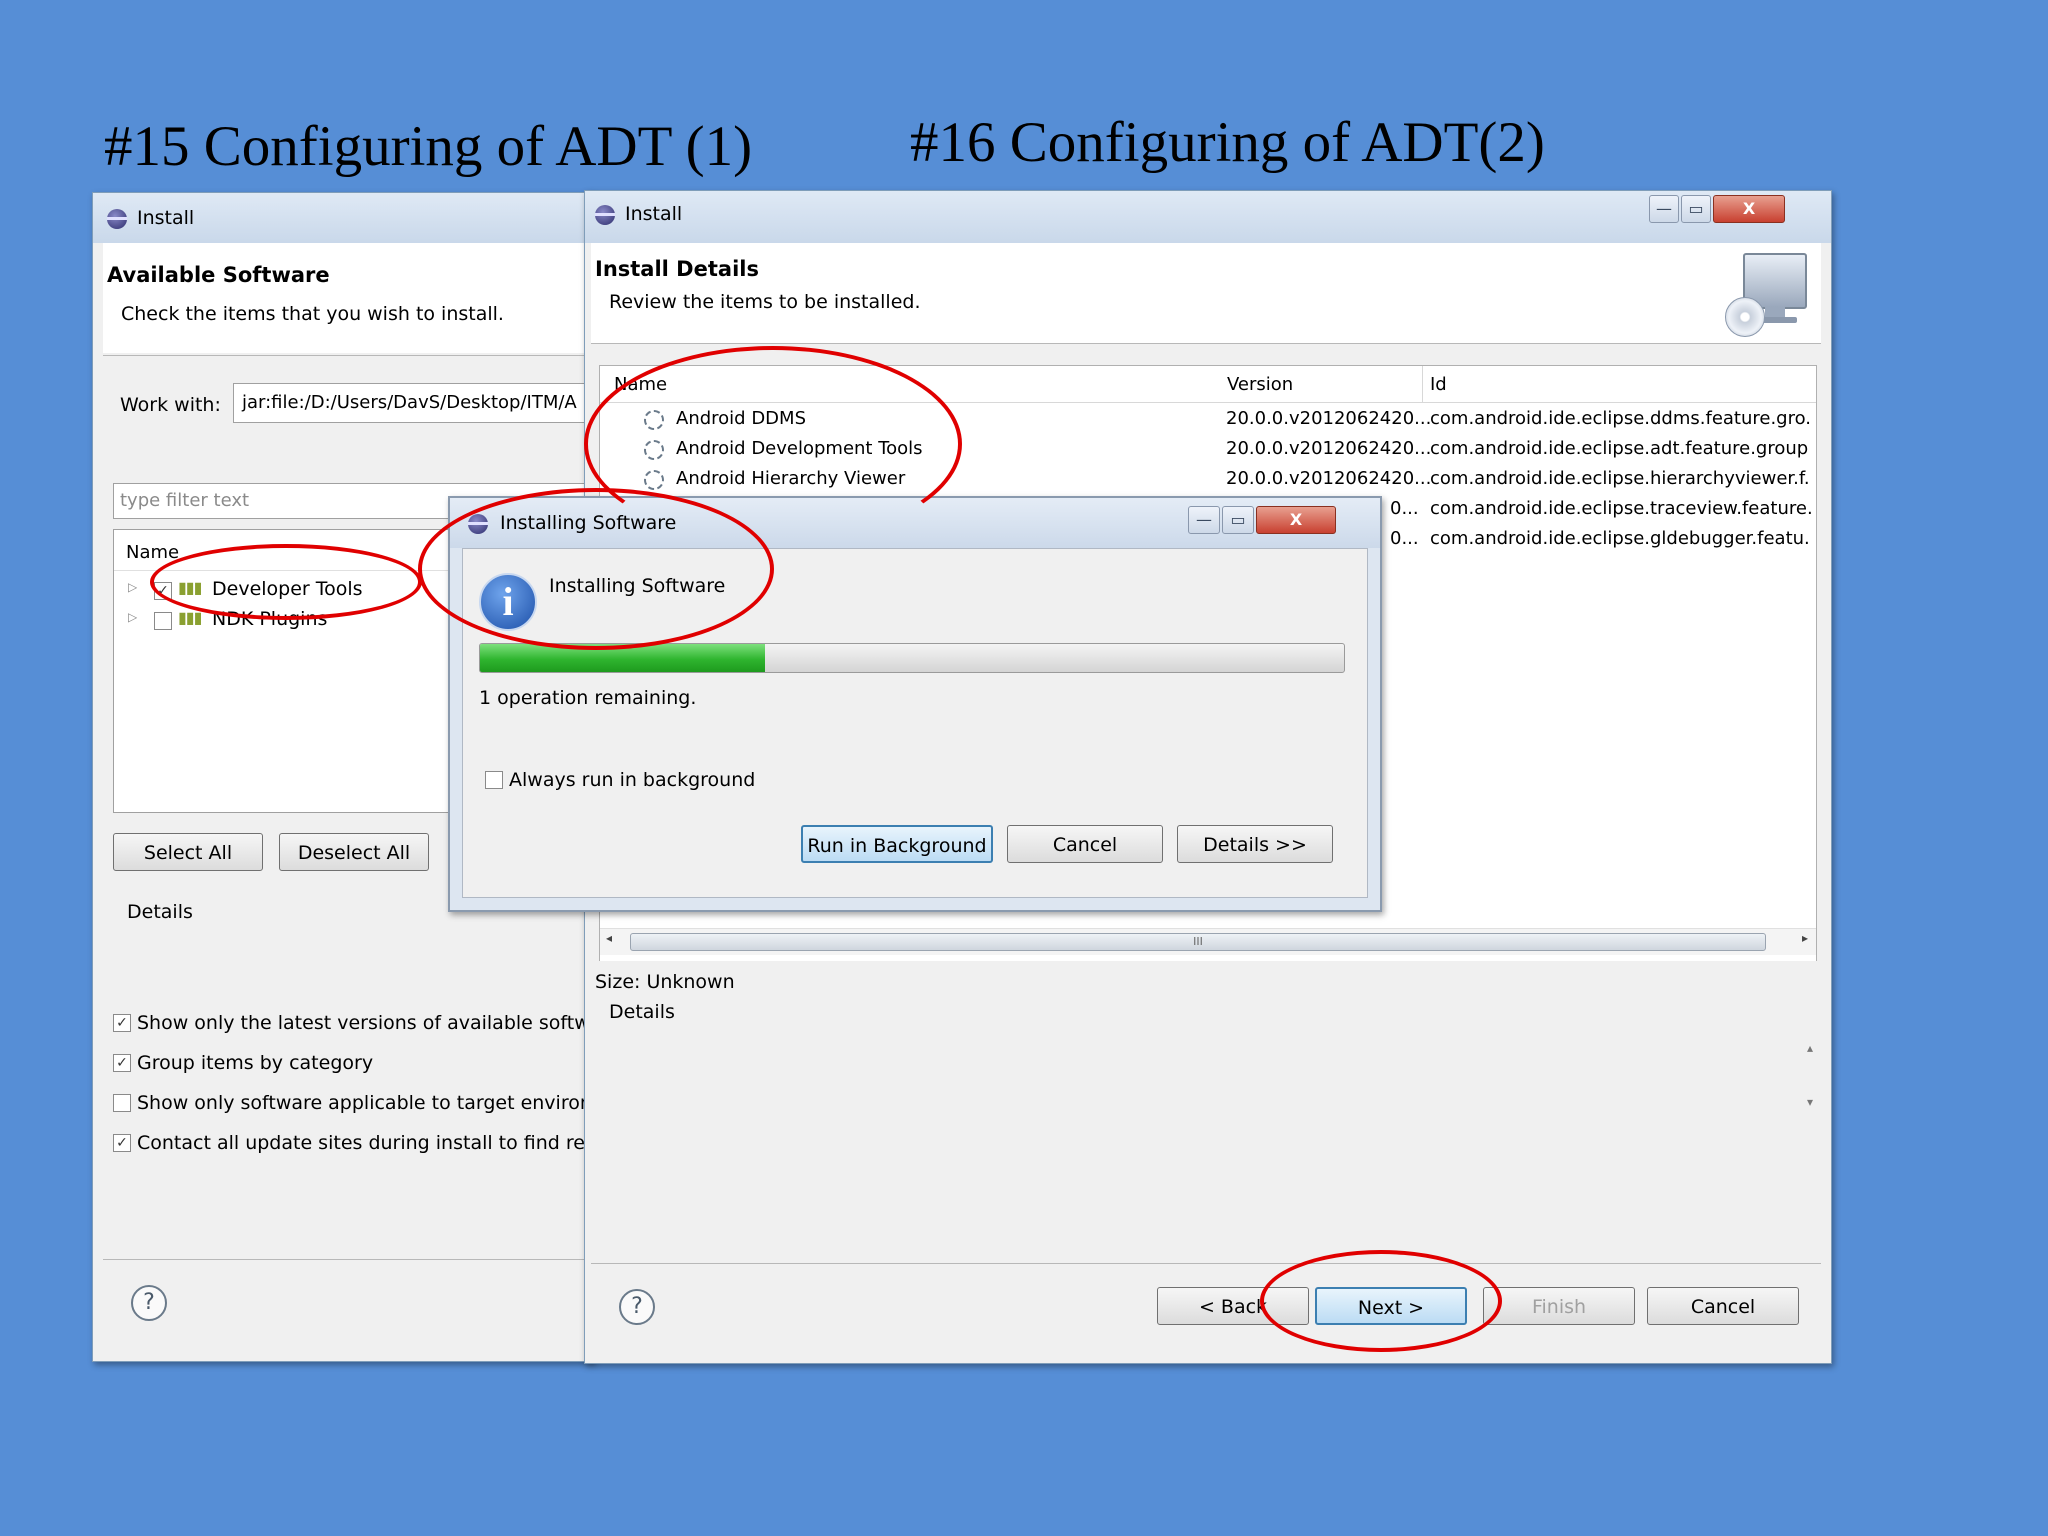  Describe the element at coordinates (1208, 217) in the screenshot. I see `title-bar: Install — ▭ X` at that location.